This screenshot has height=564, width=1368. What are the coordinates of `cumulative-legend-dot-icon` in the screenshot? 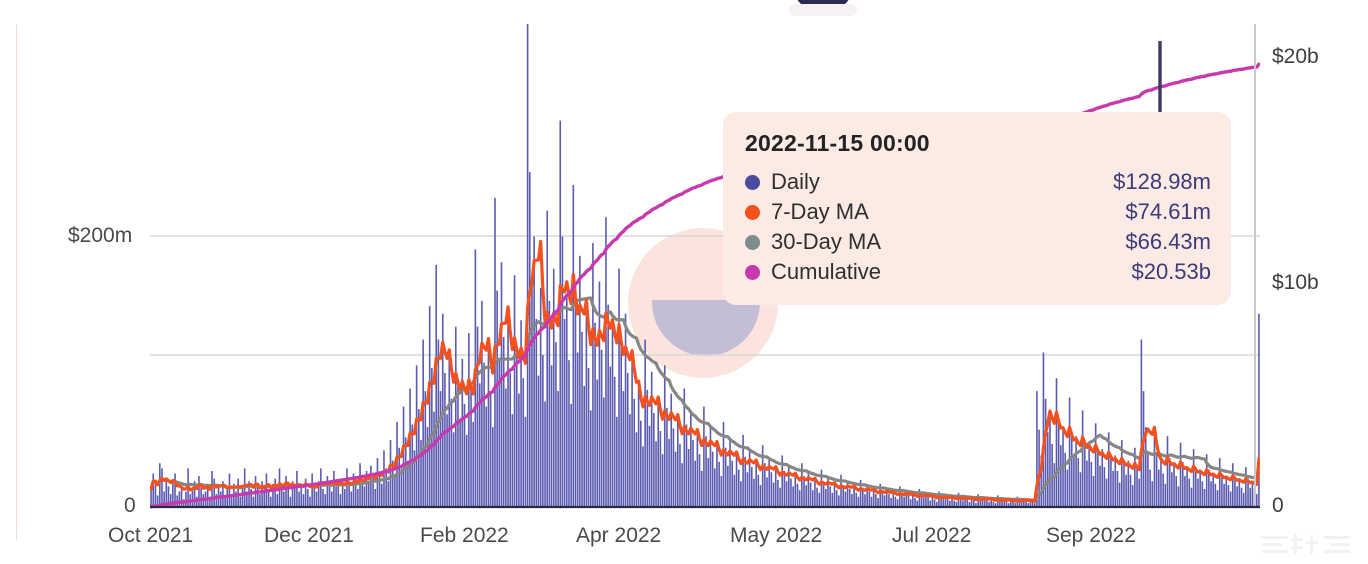 It's located at (752, 272).